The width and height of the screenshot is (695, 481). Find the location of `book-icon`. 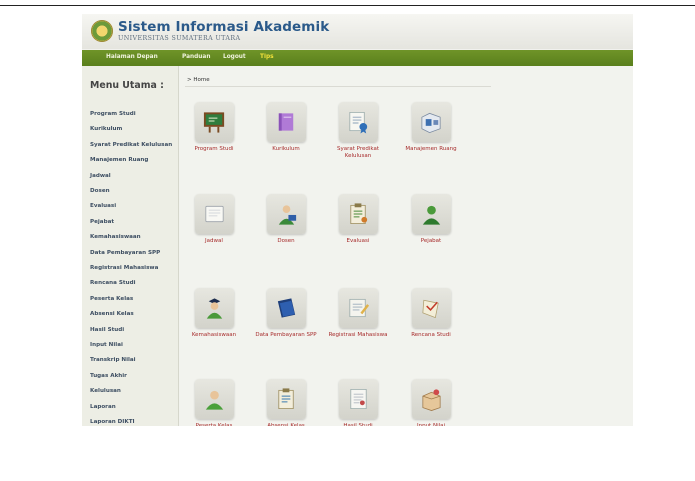

book-icon is located at coordinates (286, 122).